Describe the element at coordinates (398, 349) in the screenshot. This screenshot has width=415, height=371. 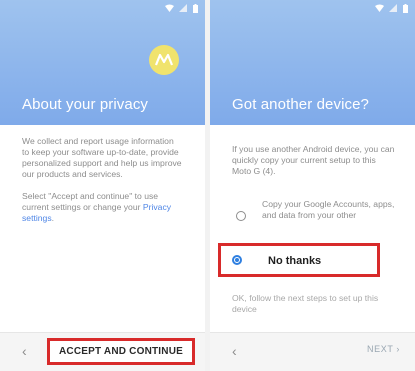
I see `chevron-right-icon: ›` at that location.